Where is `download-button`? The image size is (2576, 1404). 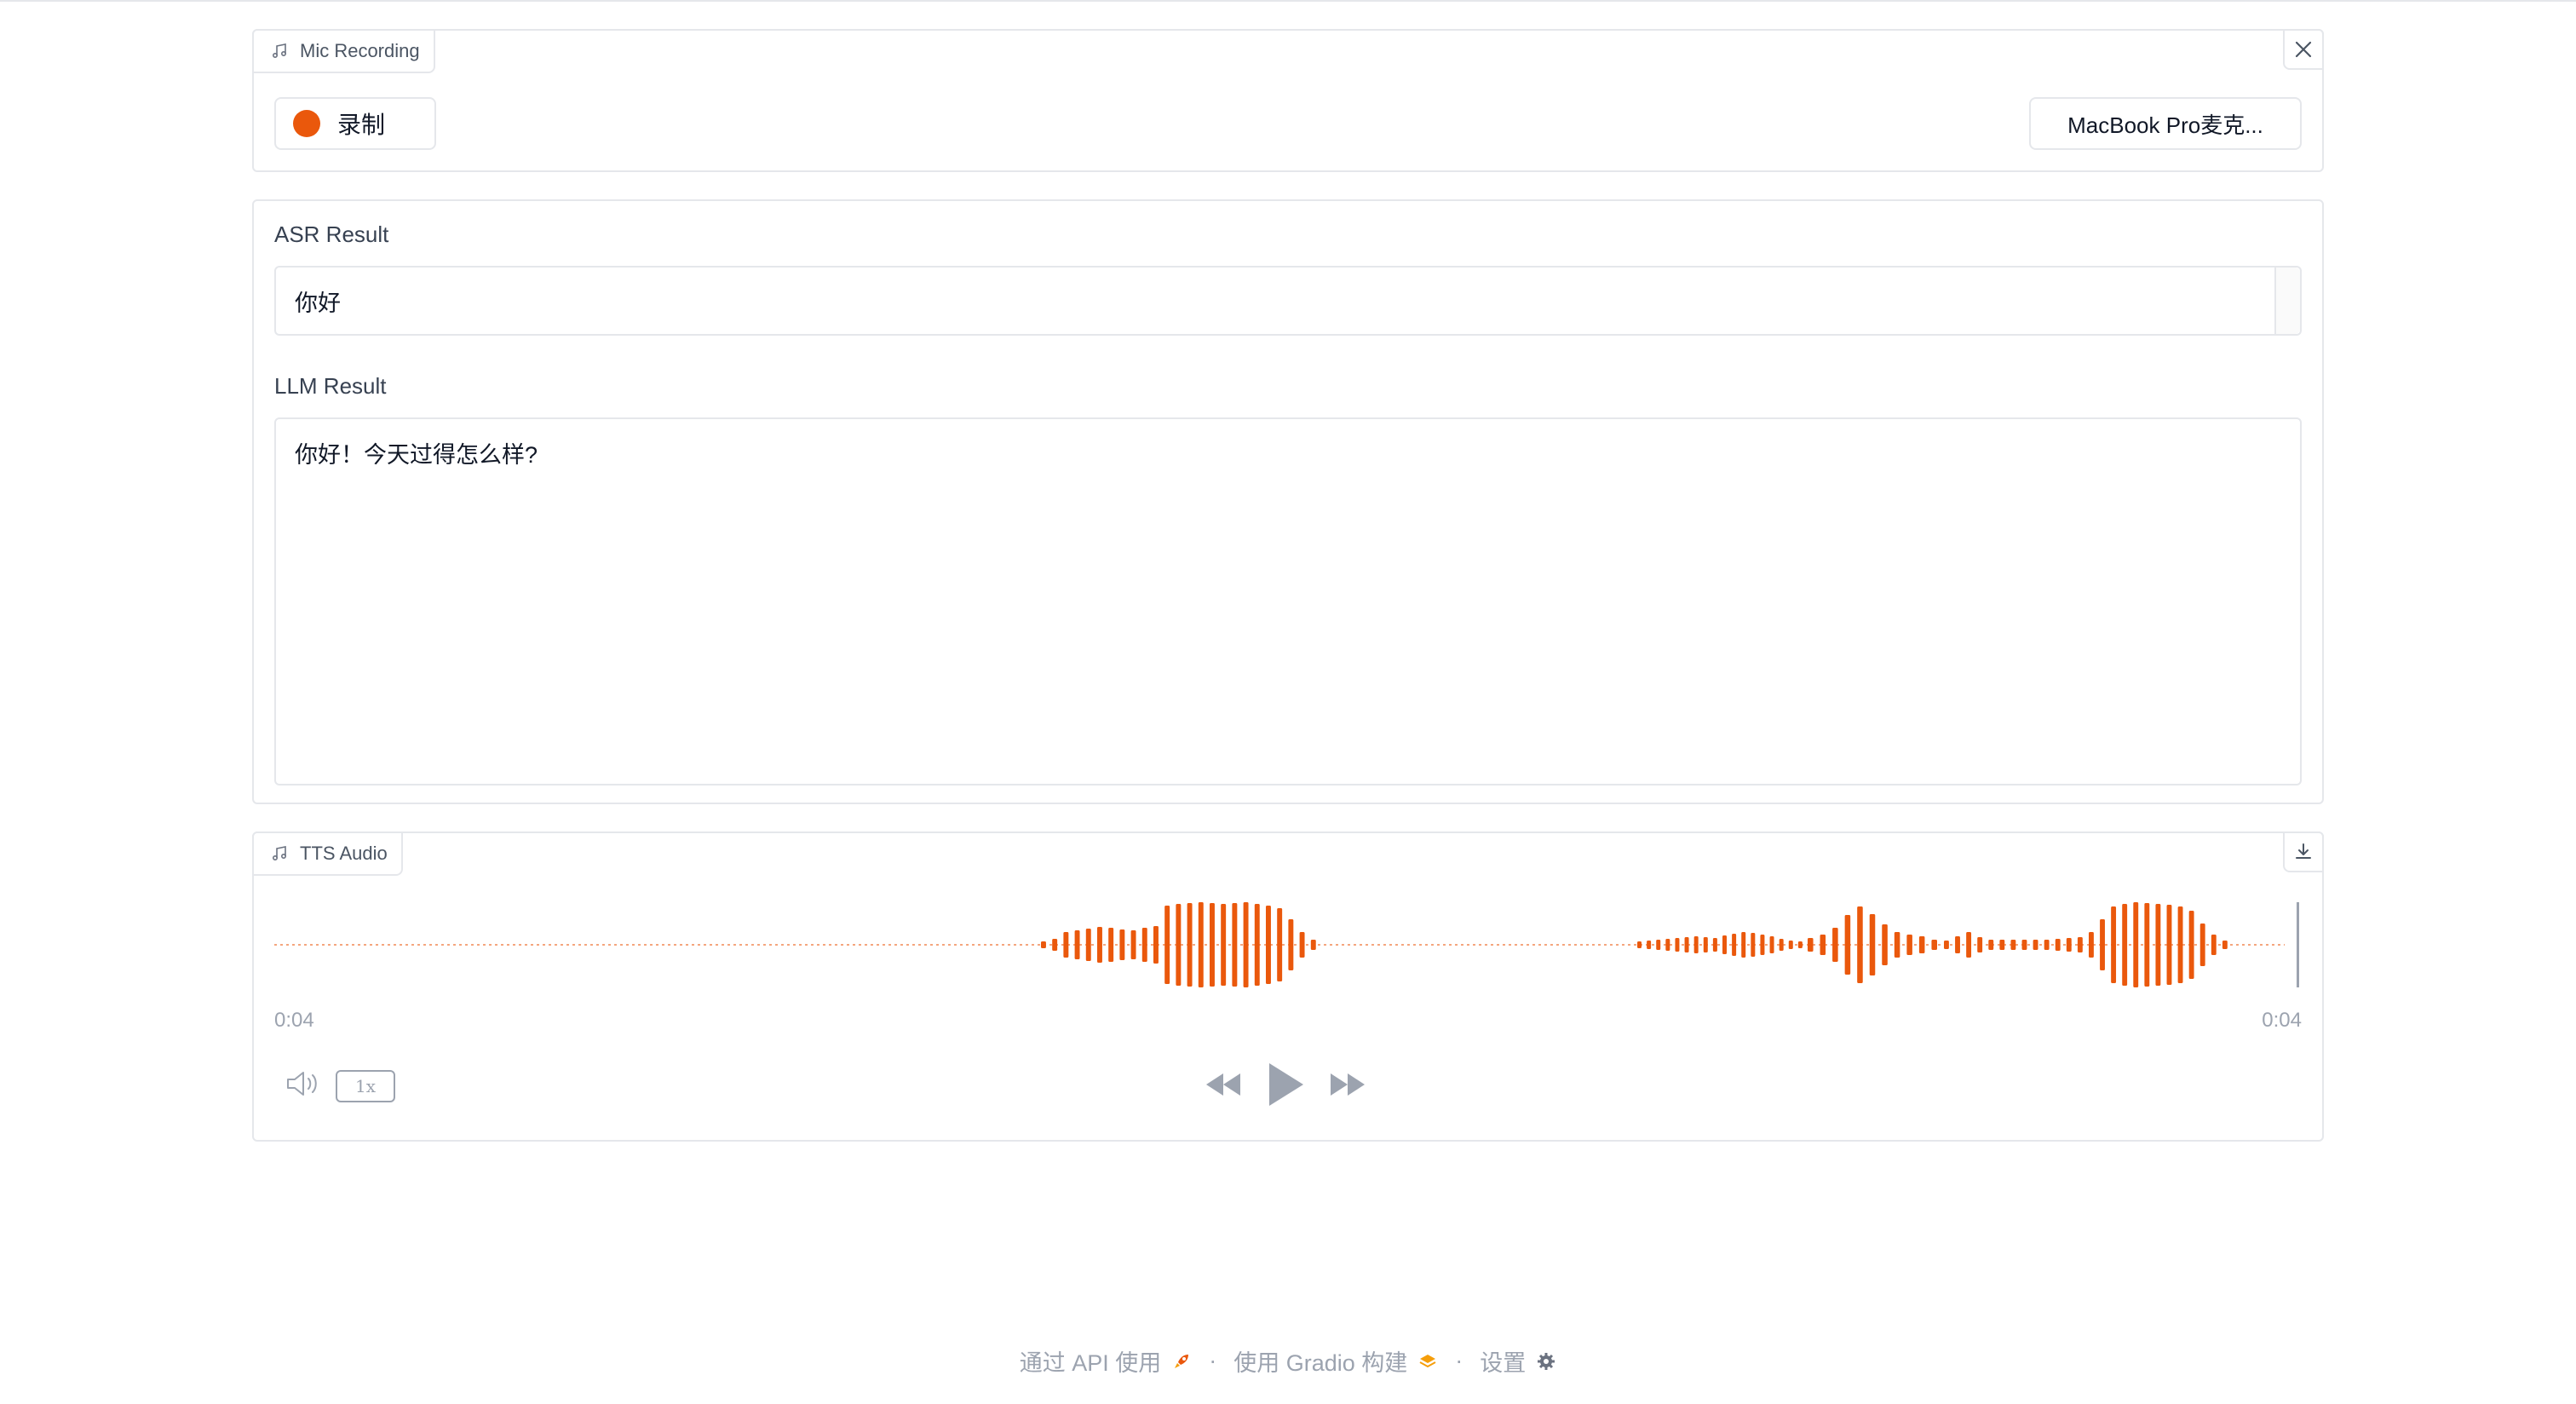
download-button is located at coordinates (2303, 851).